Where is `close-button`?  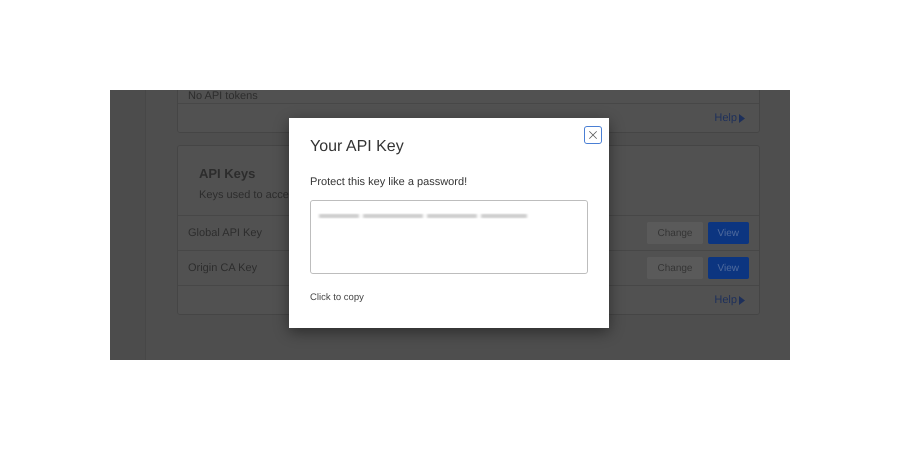 close-button is located at coordinates (593, 135).